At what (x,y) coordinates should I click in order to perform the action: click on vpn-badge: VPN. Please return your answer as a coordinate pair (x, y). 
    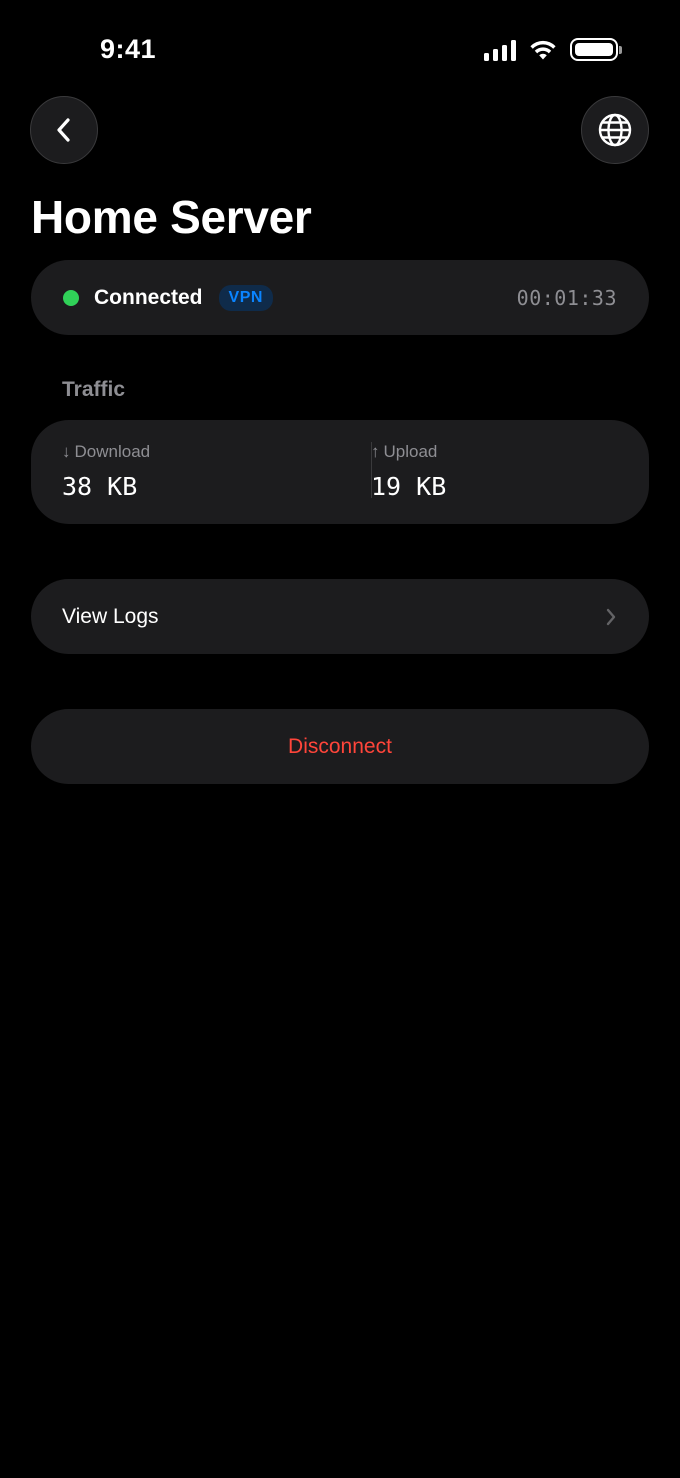
    Looking at the image, I should click on (245, 297).